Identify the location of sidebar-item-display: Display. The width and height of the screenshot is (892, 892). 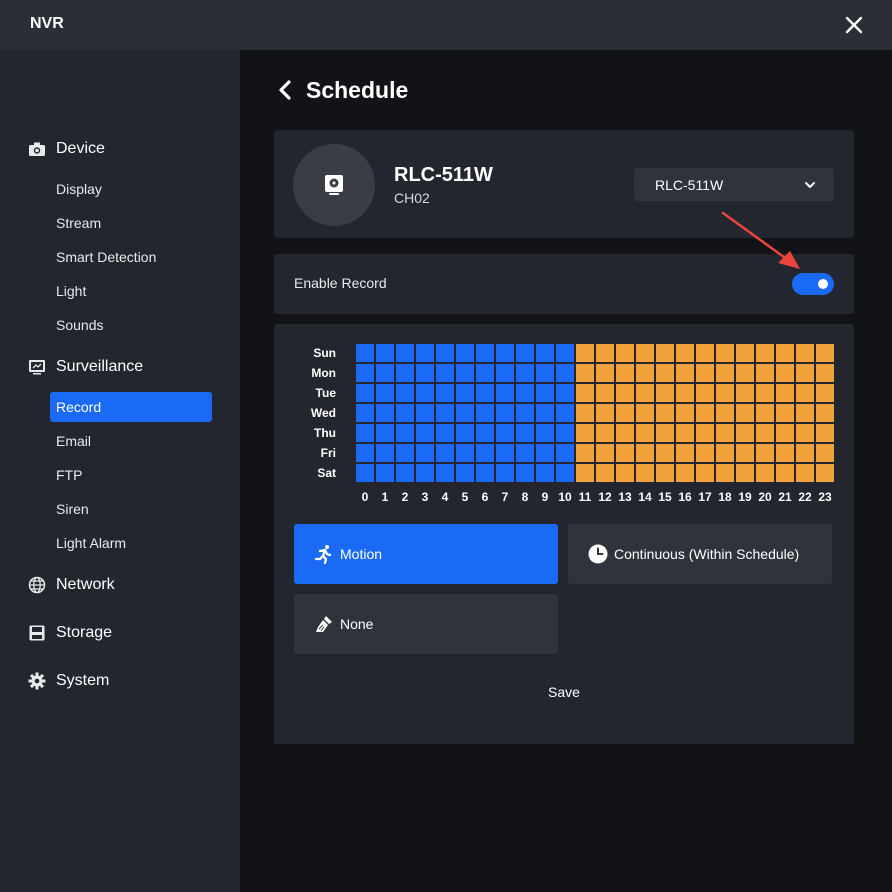
(131, 189).